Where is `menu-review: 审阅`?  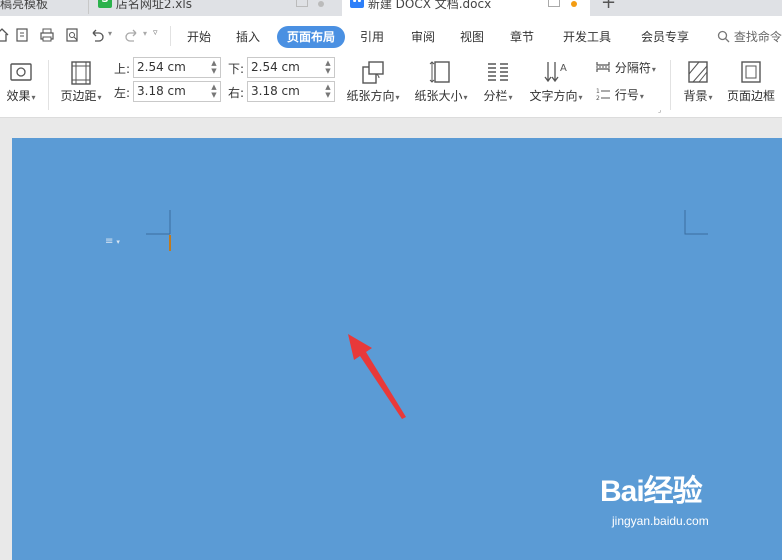 menu-review: 审阅 is located at coordinates (423, 37).